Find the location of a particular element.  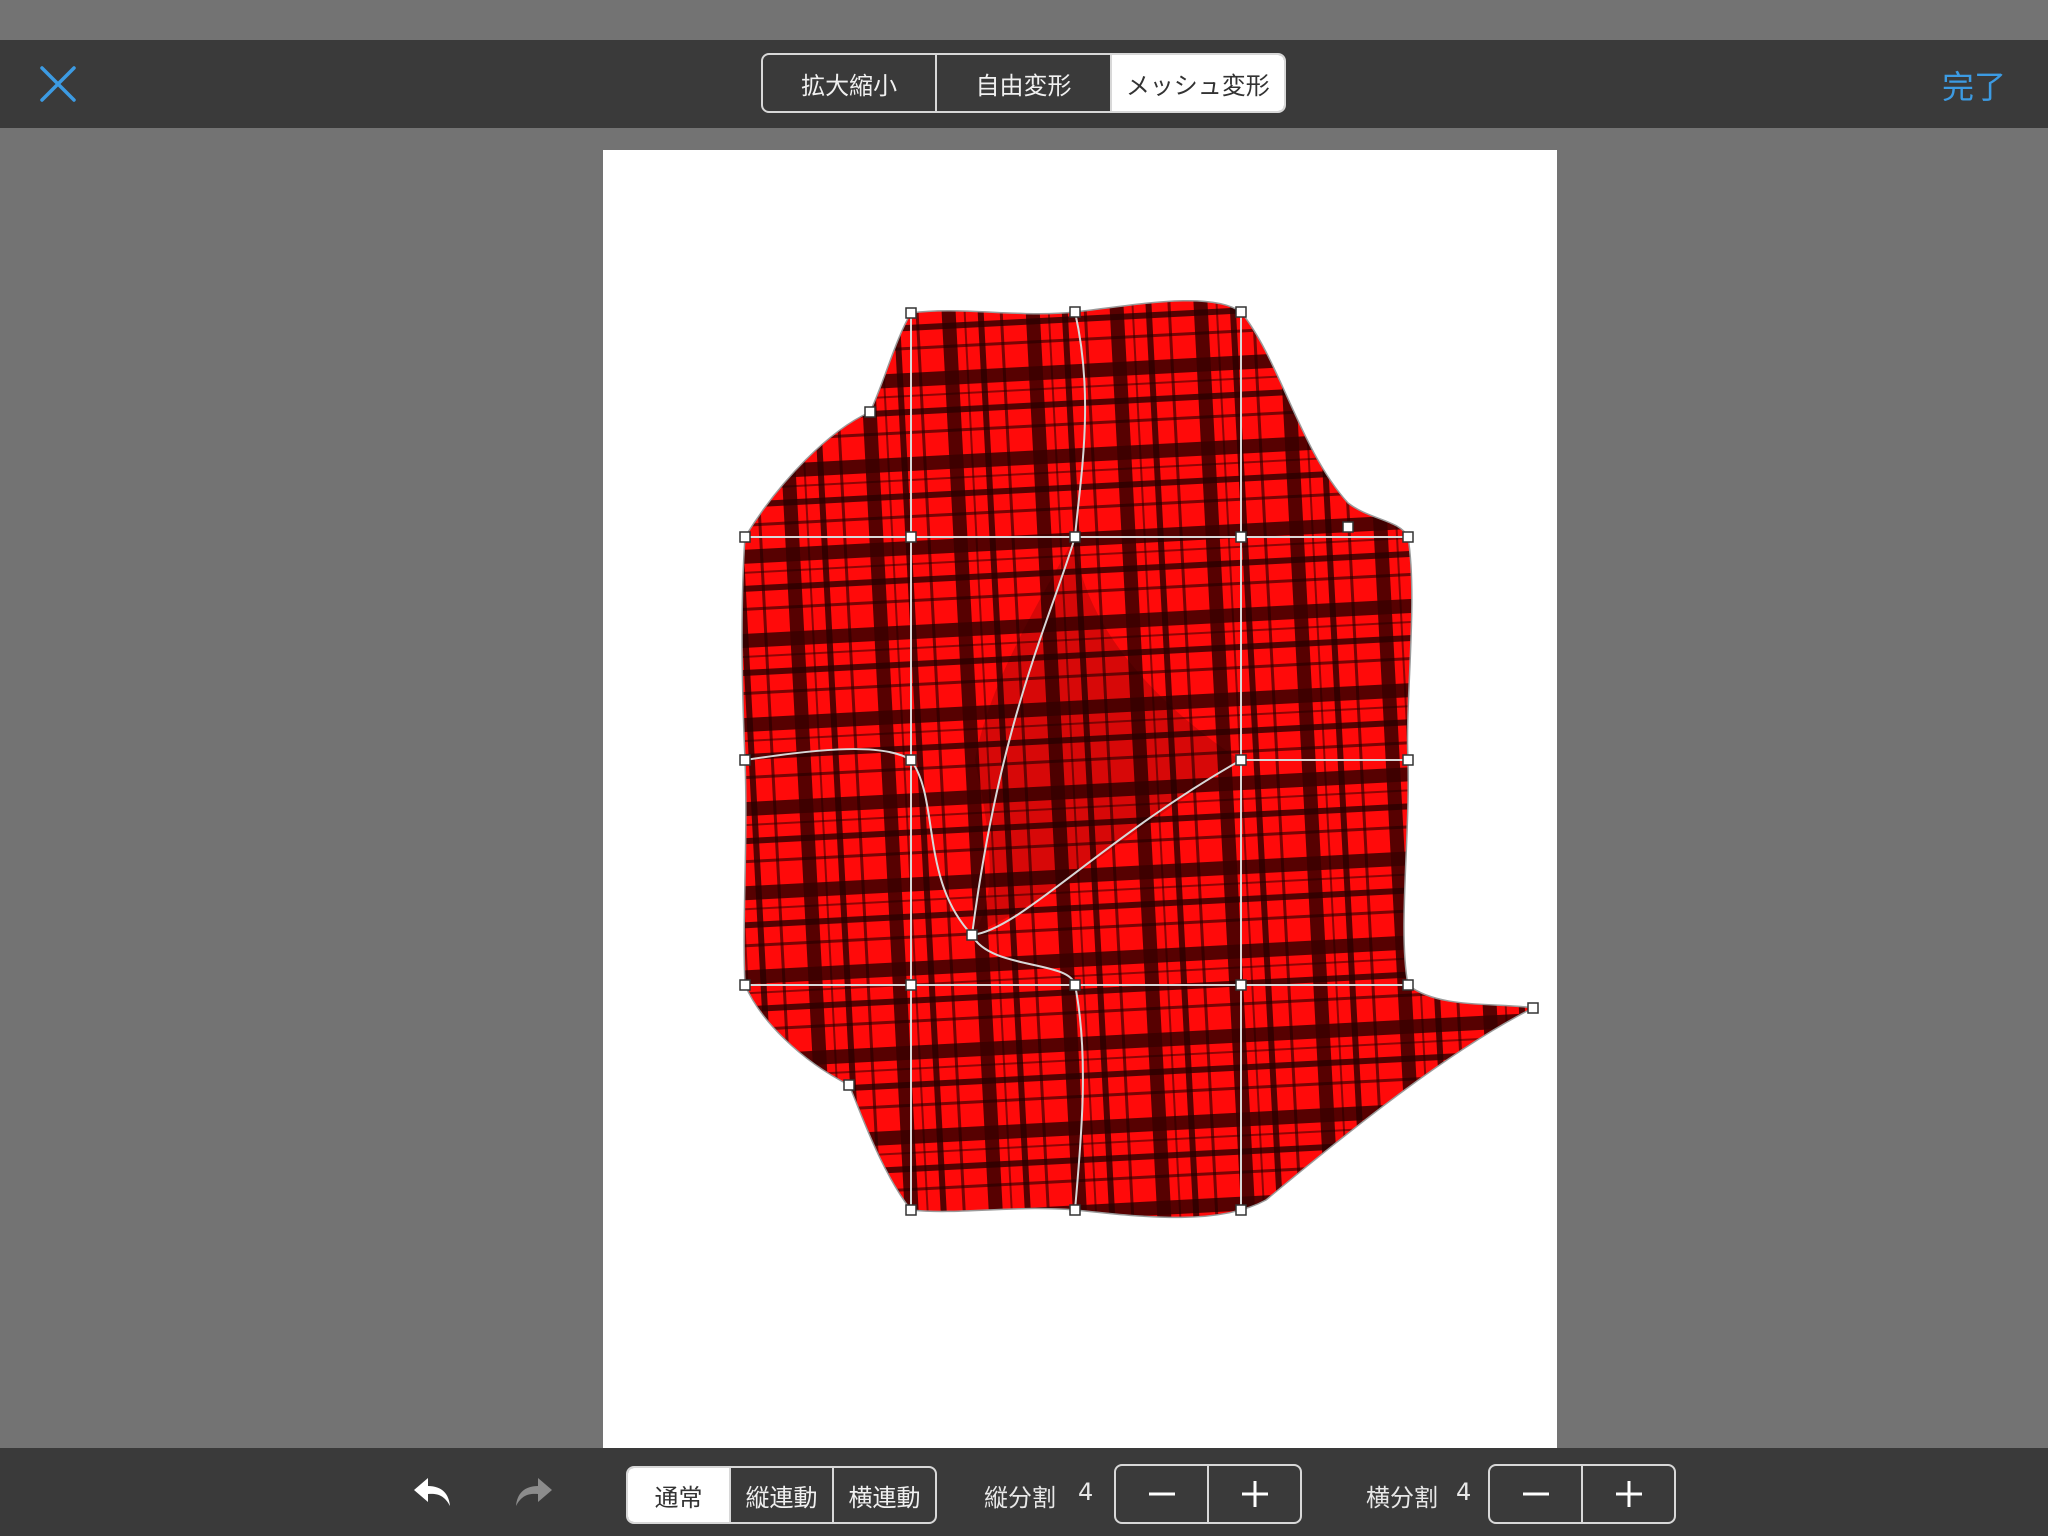

horizontal-plus-button is located at coordinates (1628, 1494).